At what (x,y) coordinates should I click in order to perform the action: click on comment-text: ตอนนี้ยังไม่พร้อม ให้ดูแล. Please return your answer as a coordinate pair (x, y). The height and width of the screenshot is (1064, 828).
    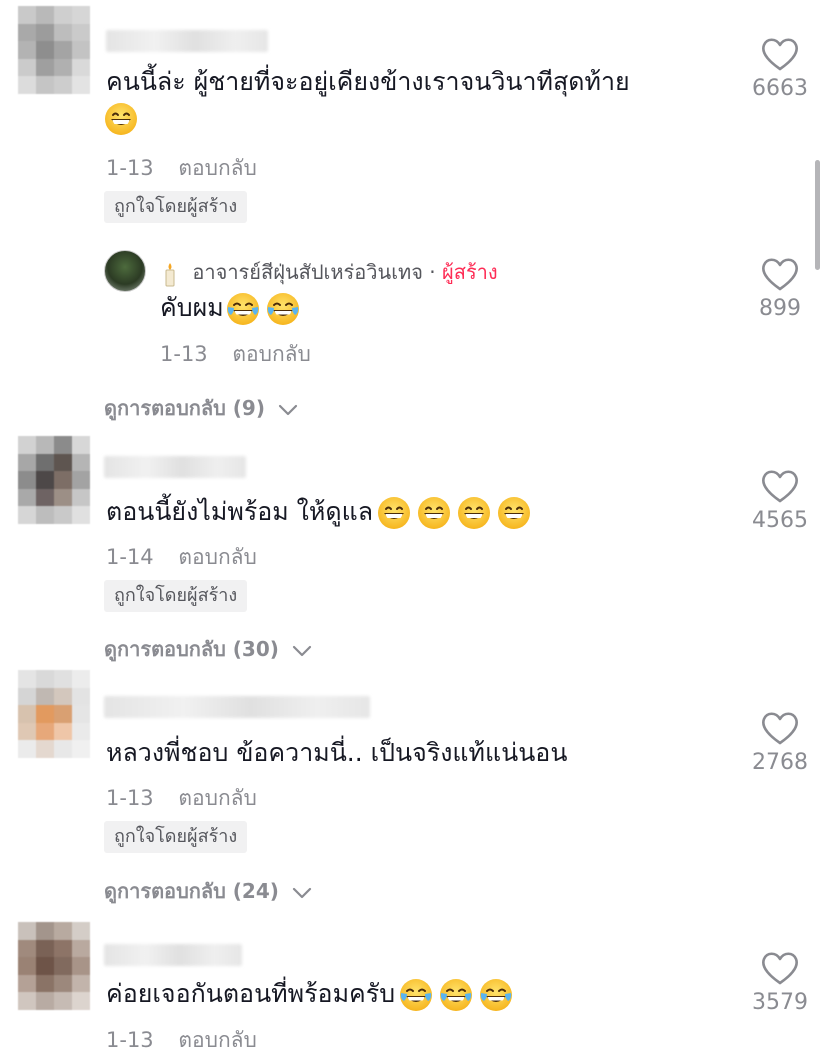
    Looking at the image, I should click on (318, 512).